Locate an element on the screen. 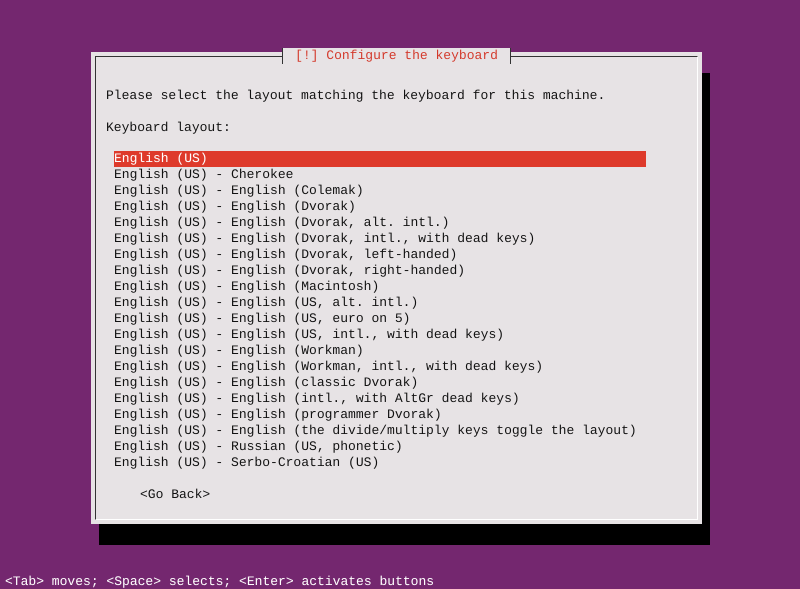  status-bar-hint: <Tab> moves; <Space> selects; <Enter> activates buttons is located at coordinates (219, 581).